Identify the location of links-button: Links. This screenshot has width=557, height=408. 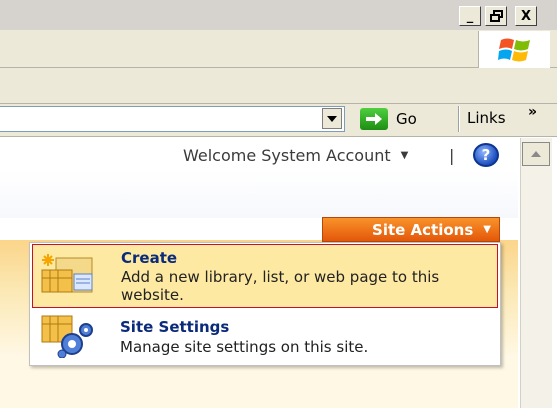
(486, 118).